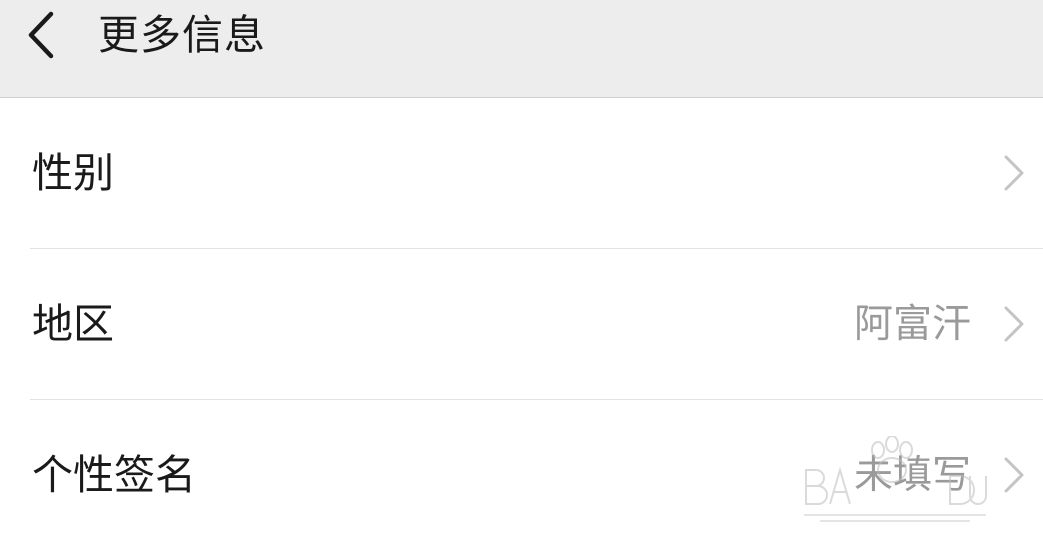 This screenshot has height=547, width=1043. What do you see at coordinates (73, 173) in the screenshot?
I see `list-item-label: 性别` at bounding box center [73, 173].